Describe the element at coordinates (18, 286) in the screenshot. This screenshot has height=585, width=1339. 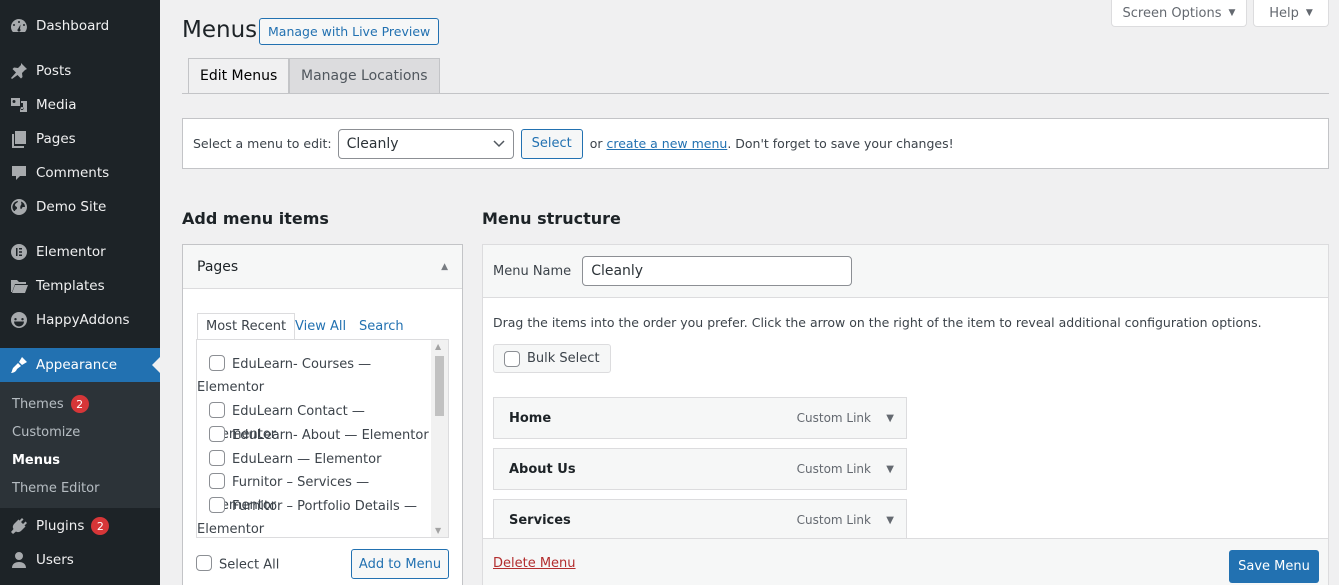
I see `folder-icon` at that location.